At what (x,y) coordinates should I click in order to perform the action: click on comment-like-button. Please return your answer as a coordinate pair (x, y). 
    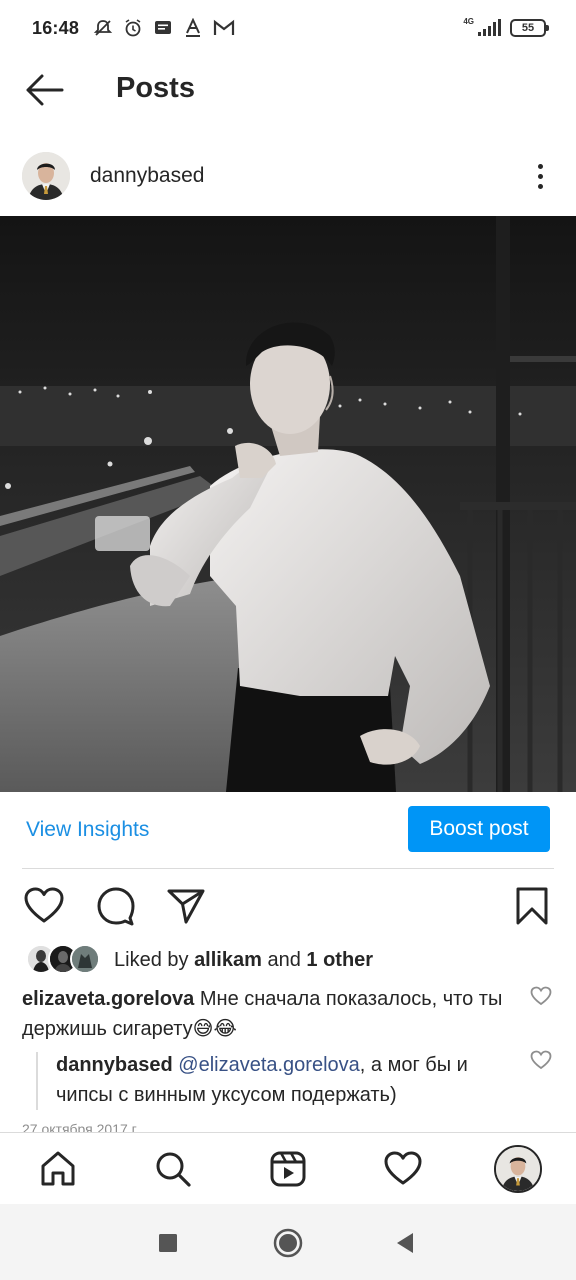
    Looking at the image, I should click on (541, 997).